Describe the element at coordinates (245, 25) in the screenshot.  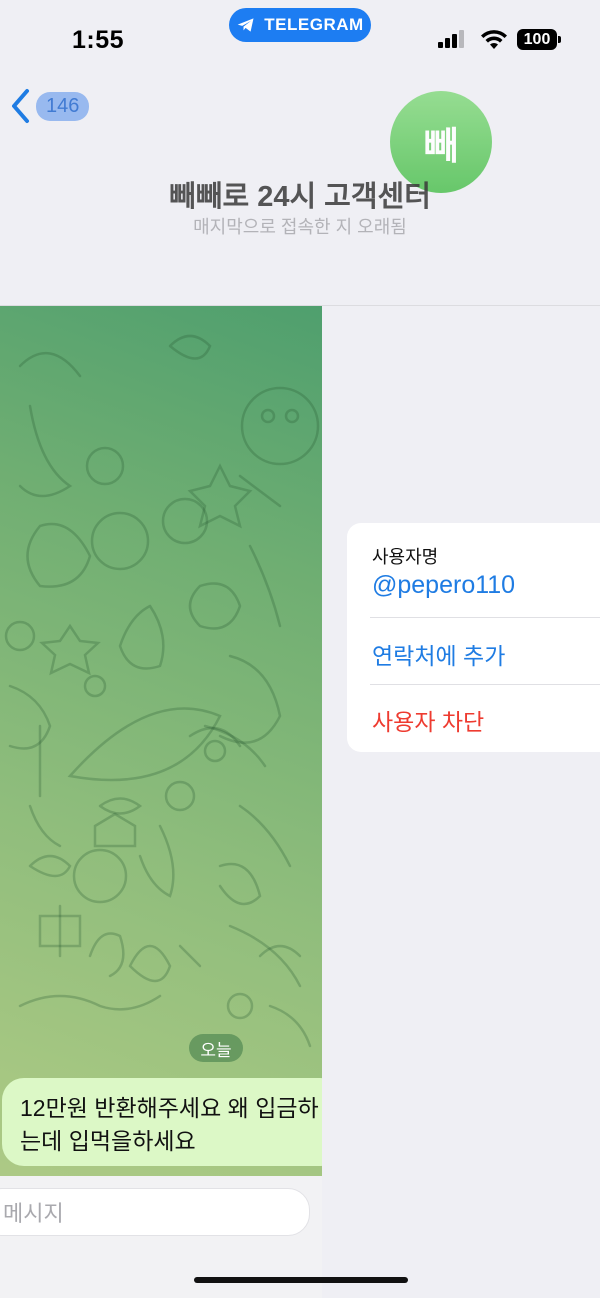
I see `telegram-plane-icon` at that location.